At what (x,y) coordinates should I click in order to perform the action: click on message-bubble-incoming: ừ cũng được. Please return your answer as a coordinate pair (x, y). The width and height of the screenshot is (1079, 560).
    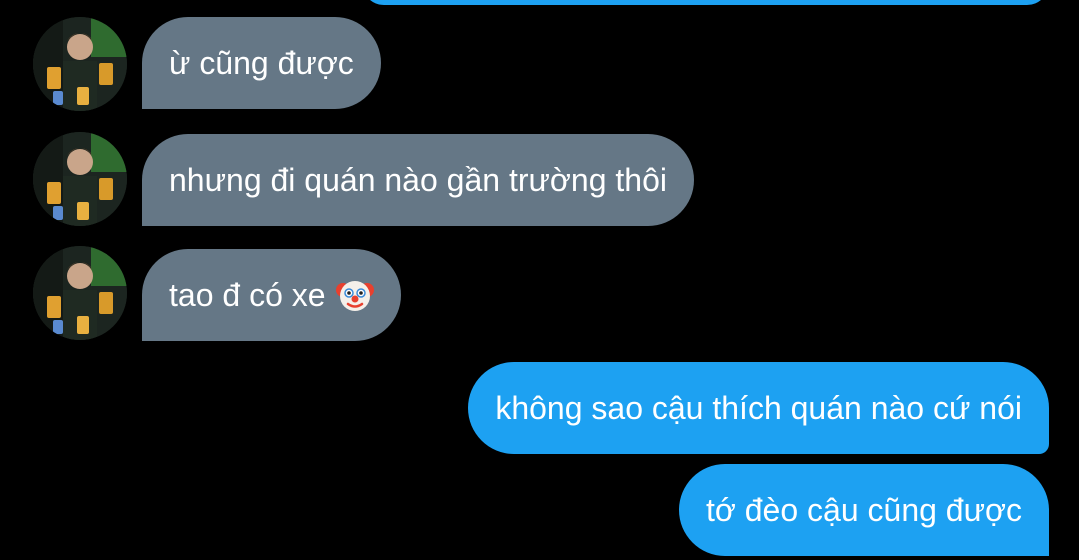
    Looking at the image, I should click on (261, 63).